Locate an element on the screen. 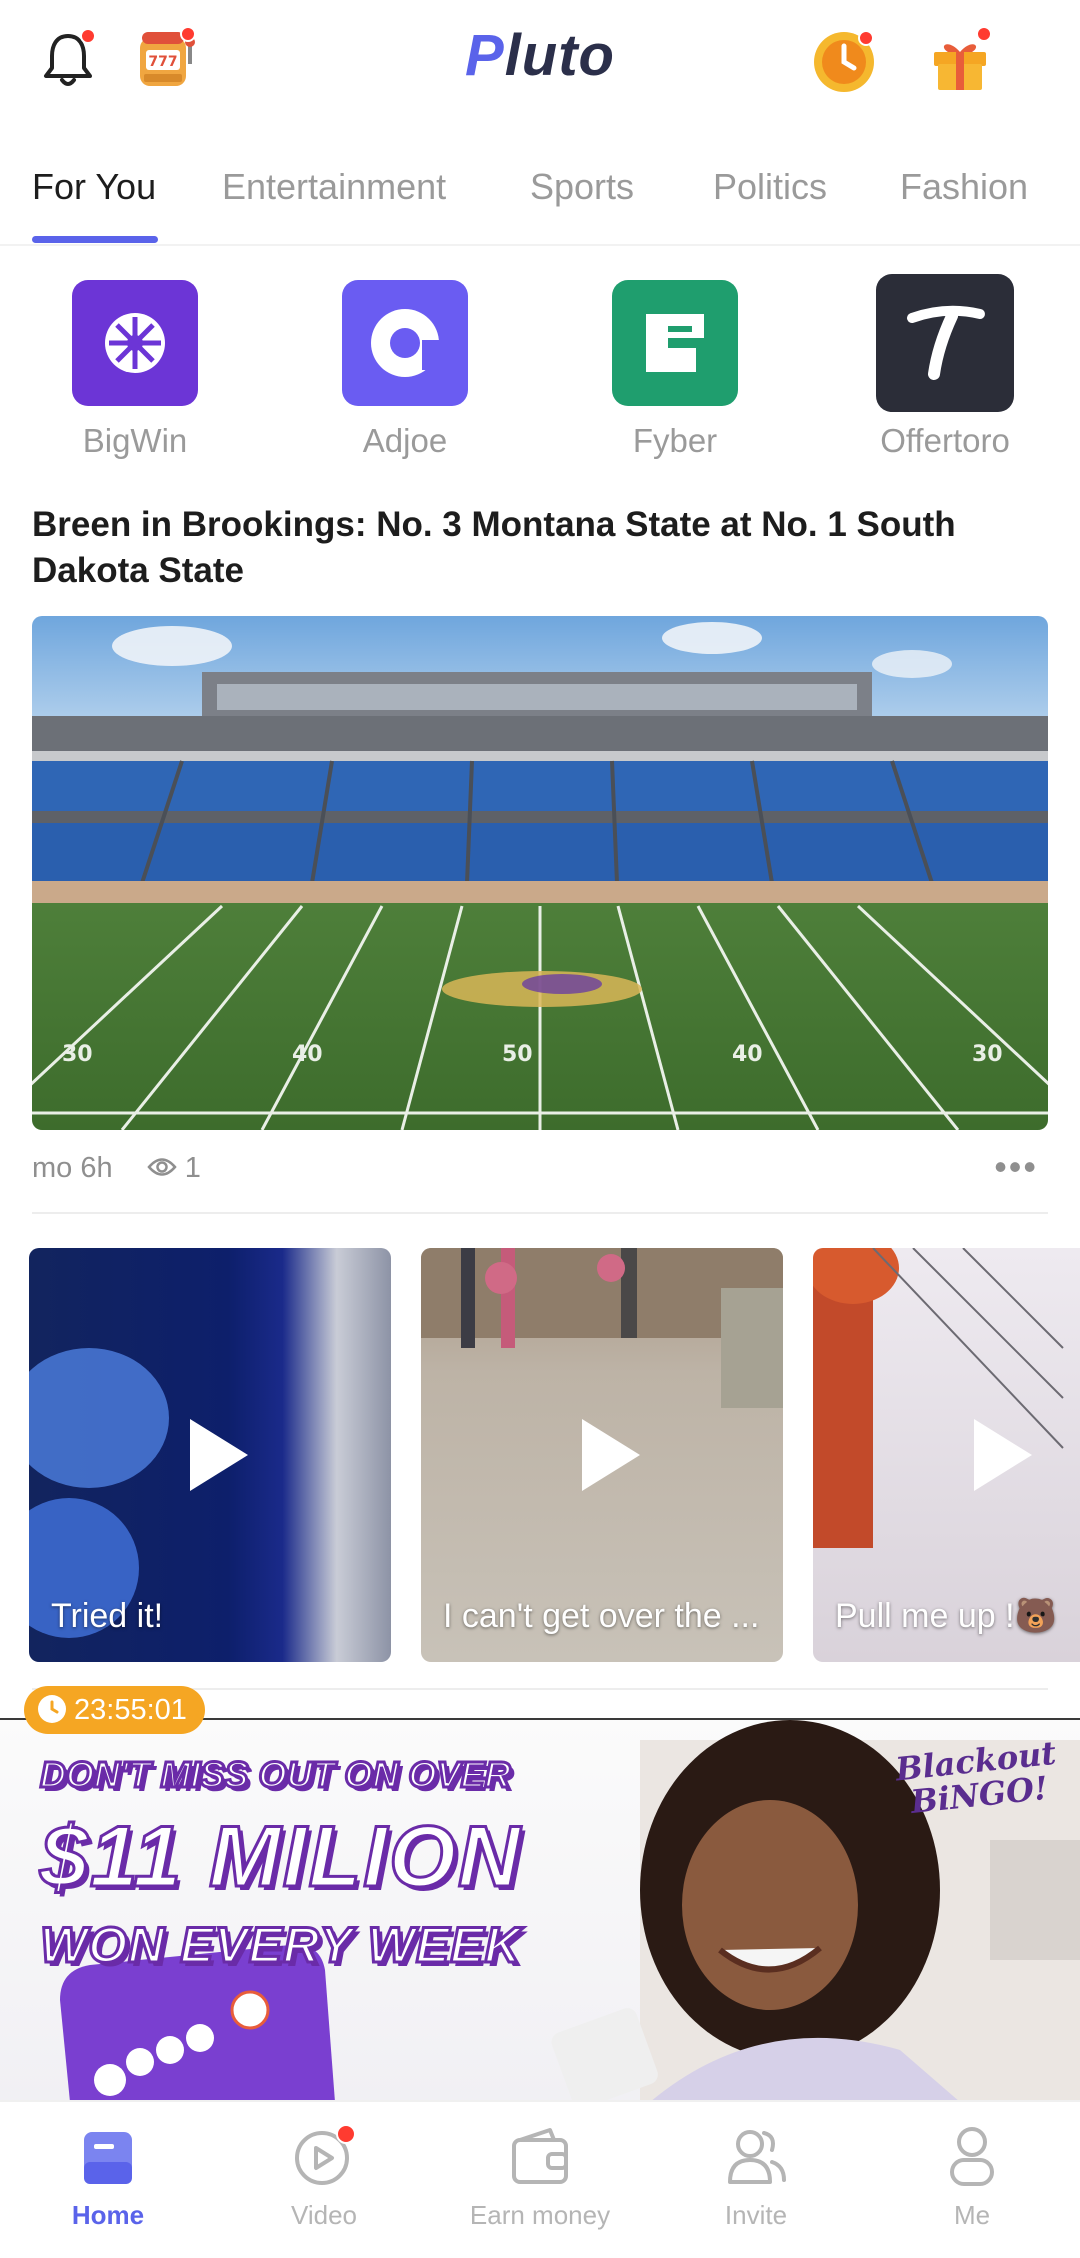  users-icon is located at coordinates (756, 2156).